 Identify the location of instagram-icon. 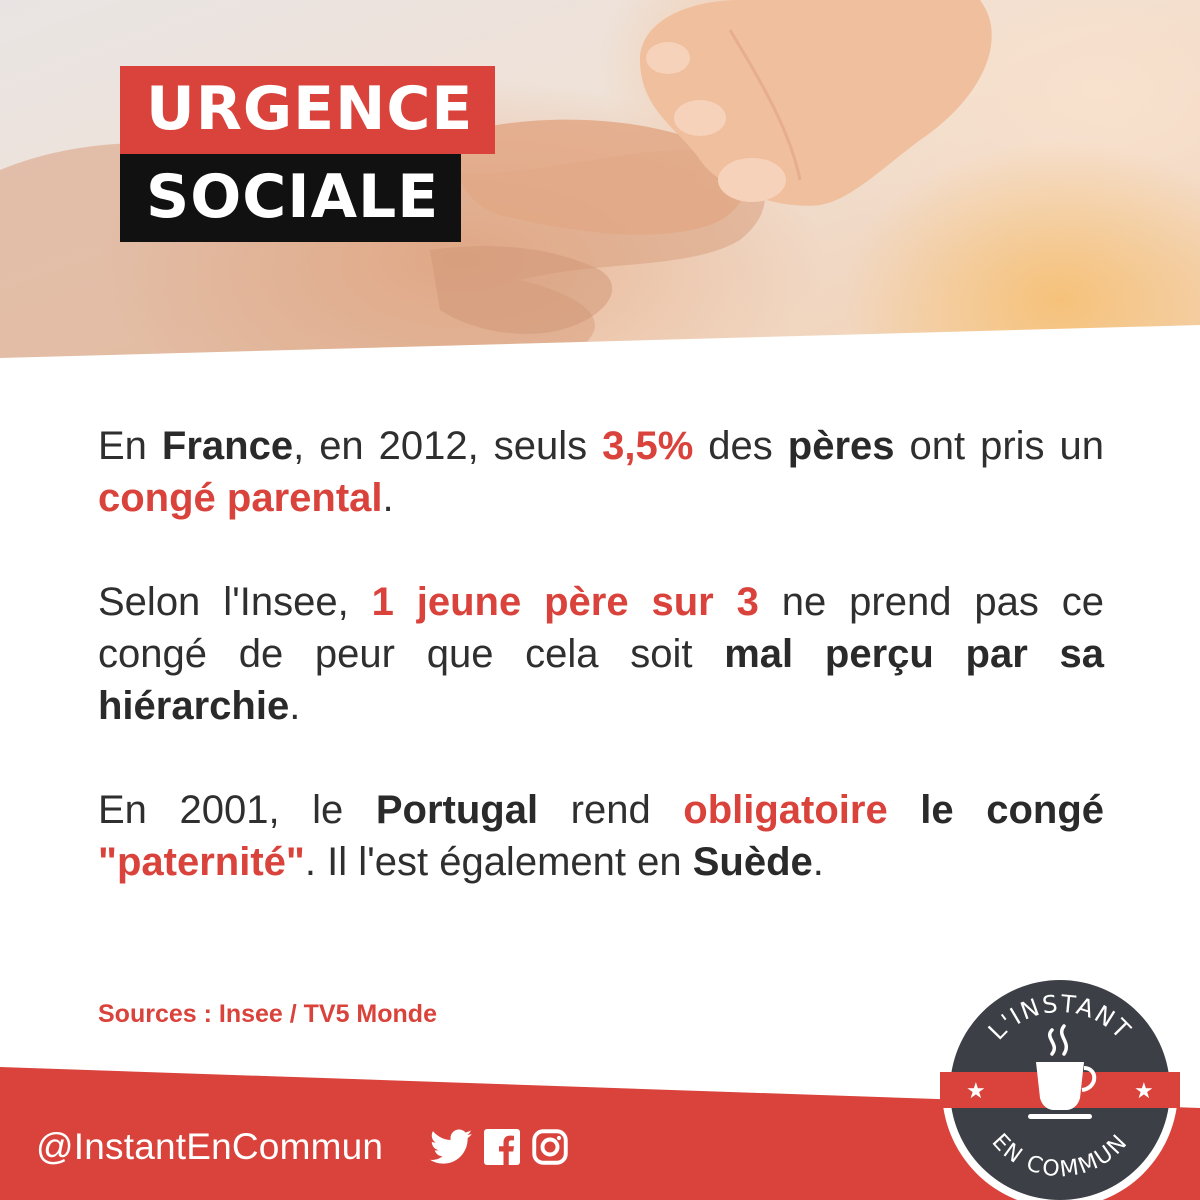
(550, 1147).